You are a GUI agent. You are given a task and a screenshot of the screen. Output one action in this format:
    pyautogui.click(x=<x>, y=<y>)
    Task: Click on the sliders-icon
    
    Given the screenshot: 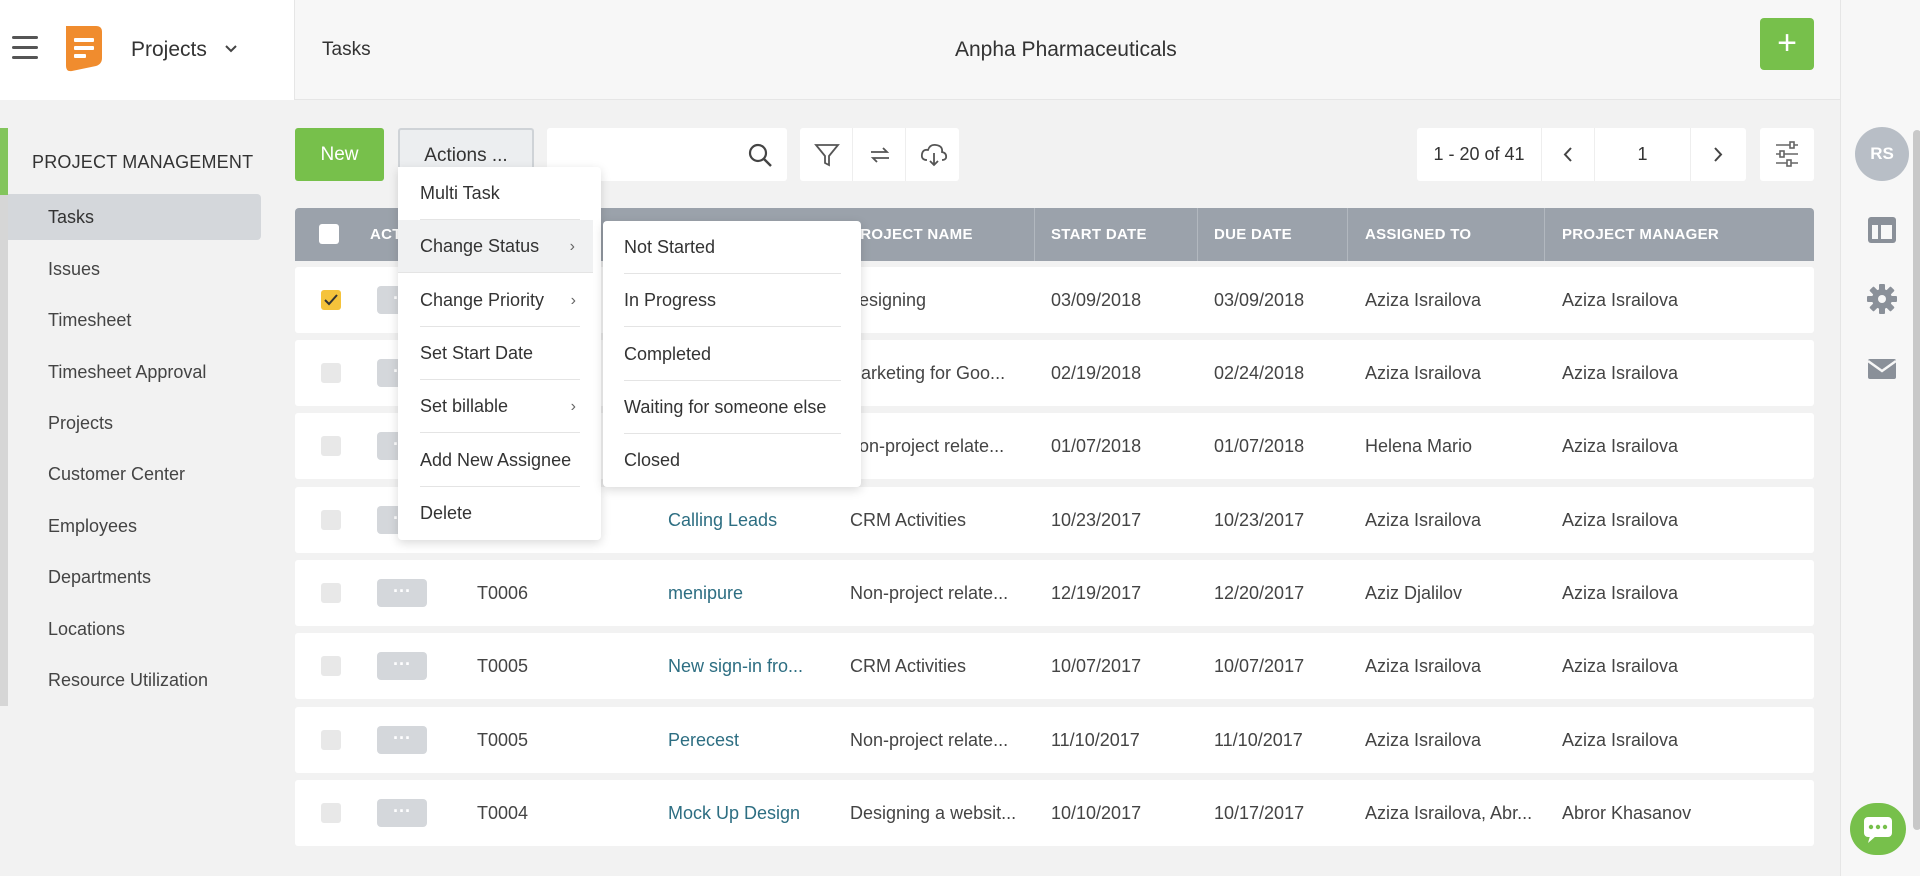 What is the action you would take?
    pyautogui.click(x=1787, y=154)
    